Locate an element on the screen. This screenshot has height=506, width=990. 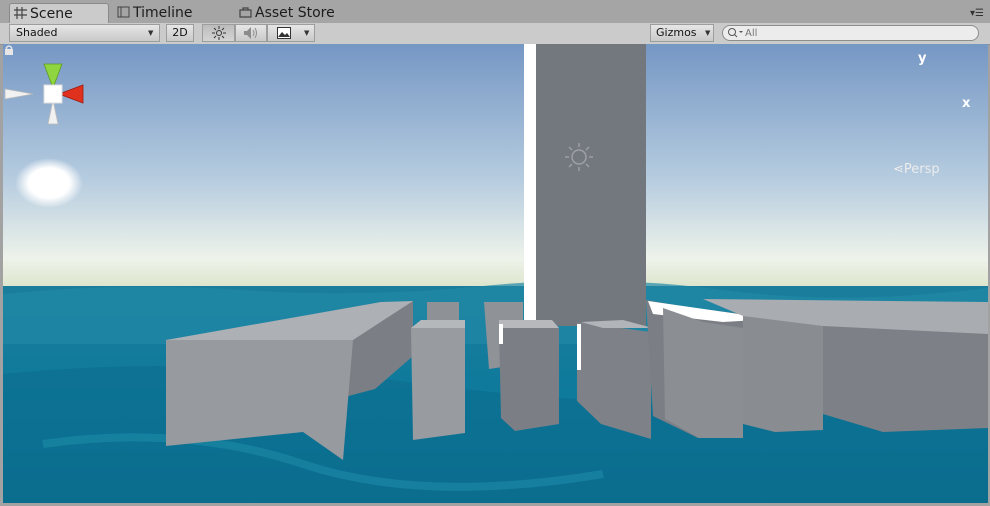
tab-scene-label: Scene is located at coordinates (51, 14).